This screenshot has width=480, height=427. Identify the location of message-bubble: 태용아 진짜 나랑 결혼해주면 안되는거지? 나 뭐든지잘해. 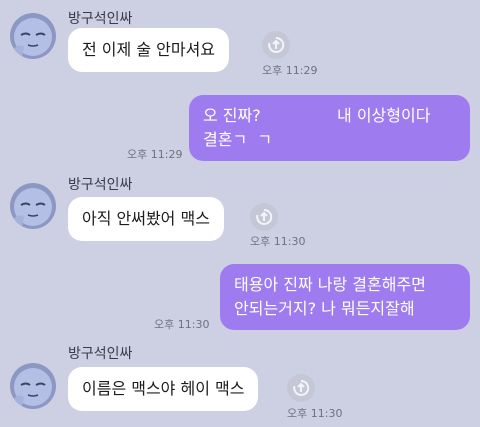
(345, 297).